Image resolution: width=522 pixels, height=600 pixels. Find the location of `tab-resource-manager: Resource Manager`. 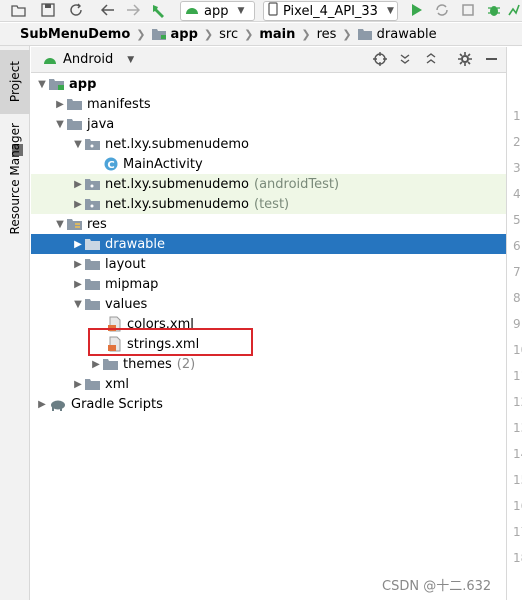

tab-resource-manager: Resource Manager is located at coordinates (15, 178).